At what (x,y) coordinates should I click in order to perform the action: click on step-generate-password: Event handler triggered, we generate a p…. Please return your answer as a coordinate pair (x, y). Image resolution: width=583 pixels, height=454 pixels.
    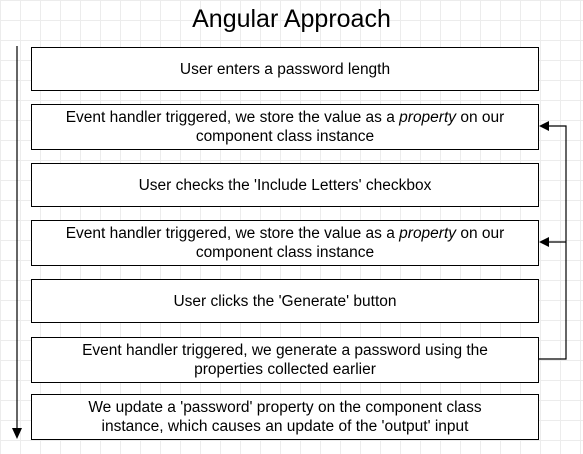
    Looking at the image, I should click on (285, 360).